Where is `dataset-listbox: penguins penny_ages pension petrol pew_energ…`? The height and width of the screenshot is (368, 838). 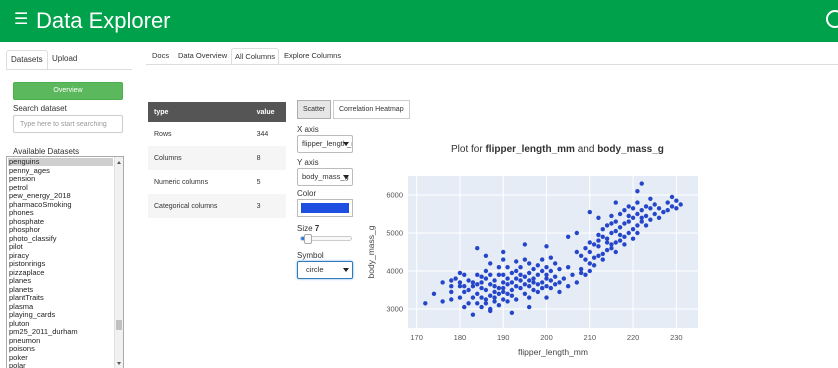 dataset-listbox: penguins penny_ages pension petrol pew_energ… is located at coordinates (65, 262).